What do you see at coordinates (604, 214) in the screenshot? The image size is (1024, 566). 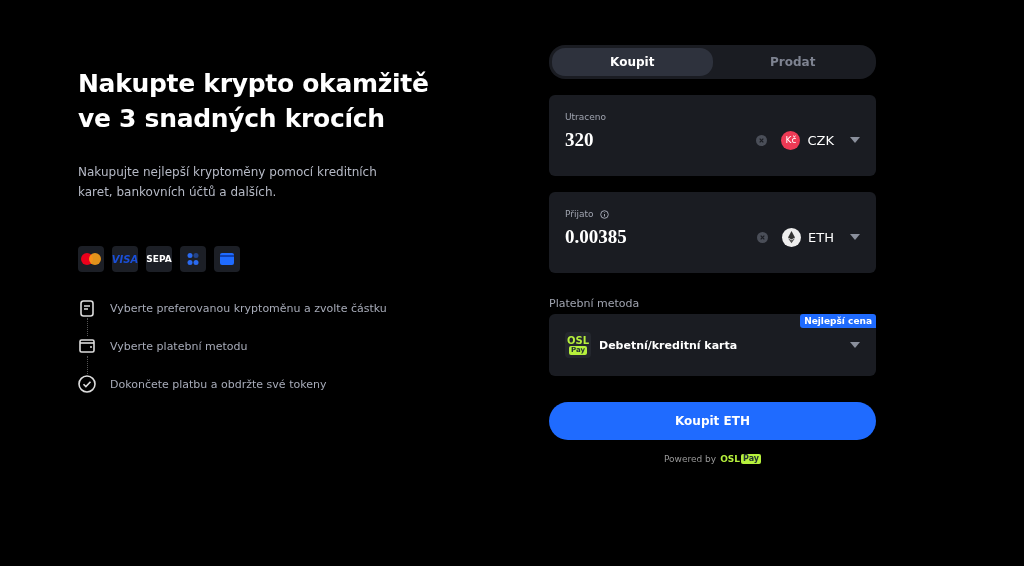 I see `info-icon` at bounding box center [604, 214].